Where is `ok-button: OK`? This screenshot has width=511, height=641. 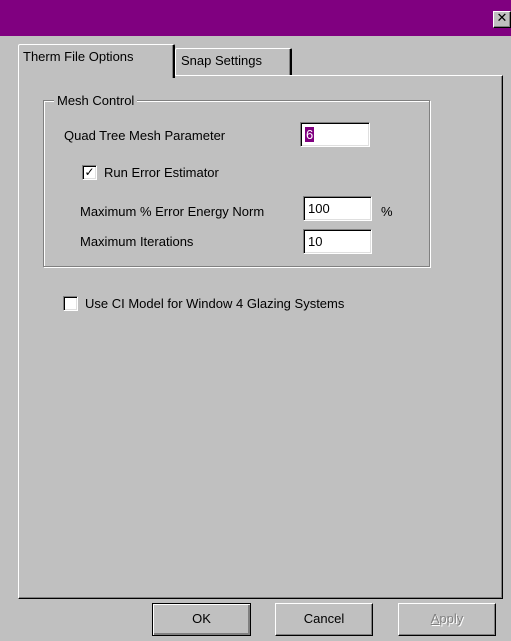
ok-button: OK is located at coordinates (201, 619).